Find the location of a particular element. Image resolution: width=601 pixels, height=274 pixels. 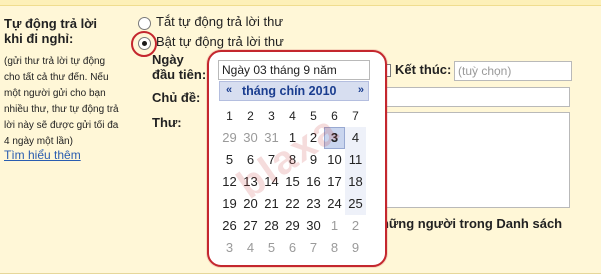

calendar-day: 24 is located at coordinates (334, 204).